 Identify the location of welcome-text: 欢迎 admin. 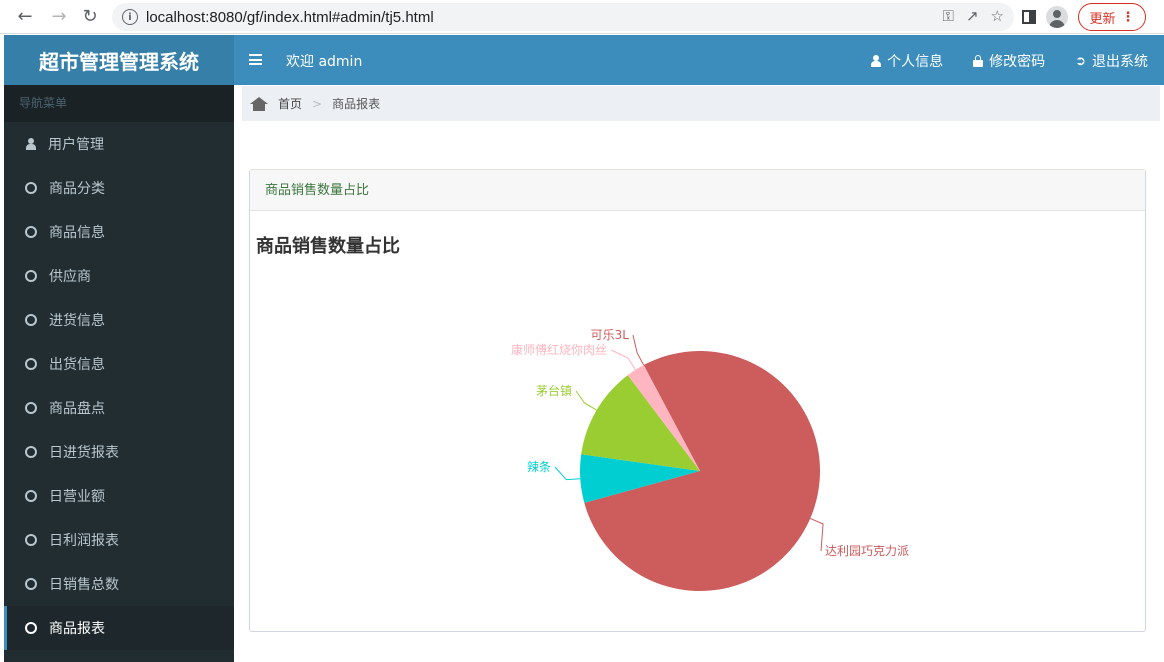
(324, 62).